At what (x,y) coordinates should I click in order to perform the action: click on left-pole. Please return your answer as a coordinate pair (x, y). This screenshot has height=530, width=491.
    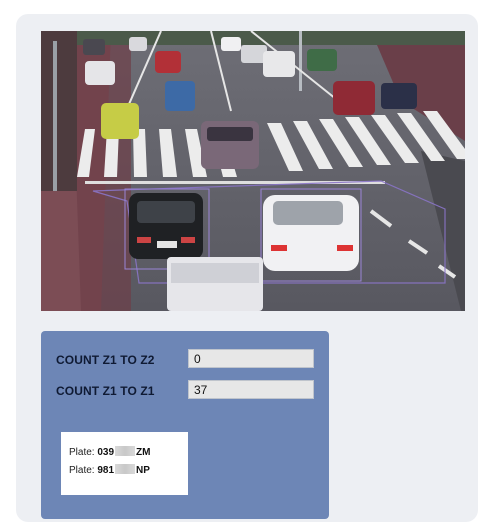
    Looking at the image, I should click on (55, 116).